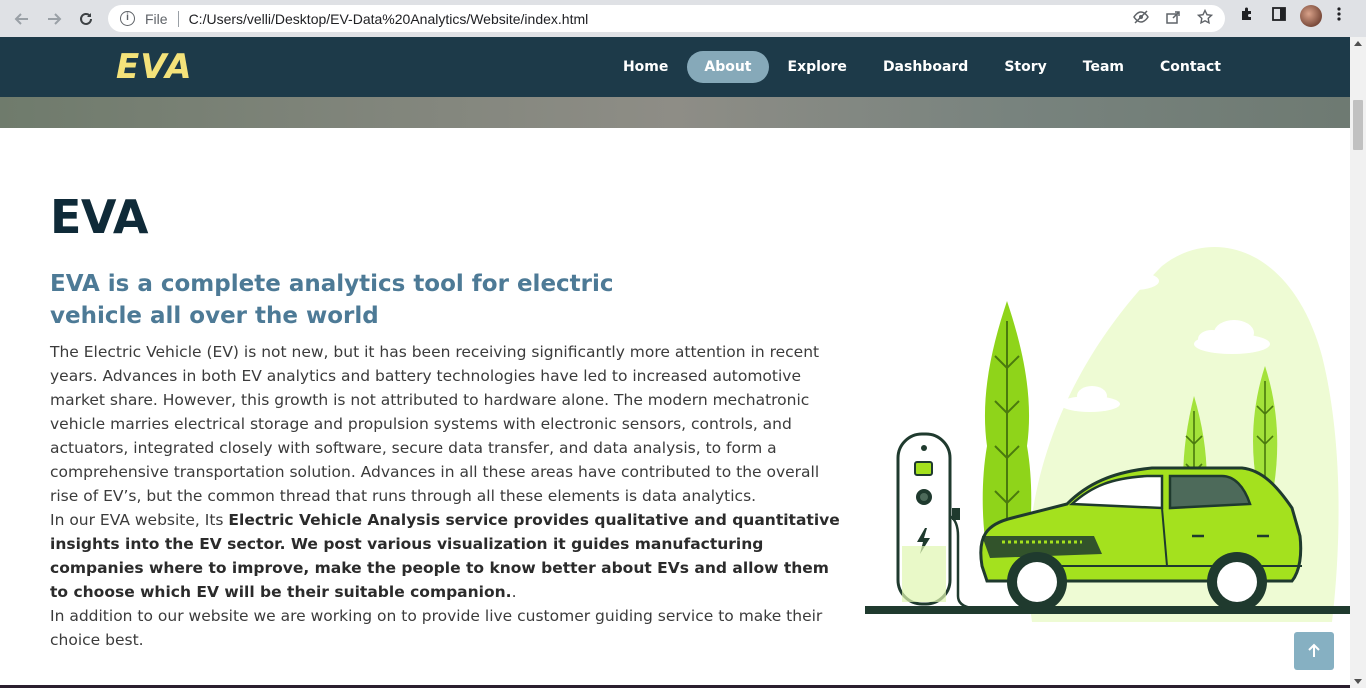  What do you see at coordinates (99, 217) in the screenshot?
I see `page-title: EVA` at bounding box center [99, 217].